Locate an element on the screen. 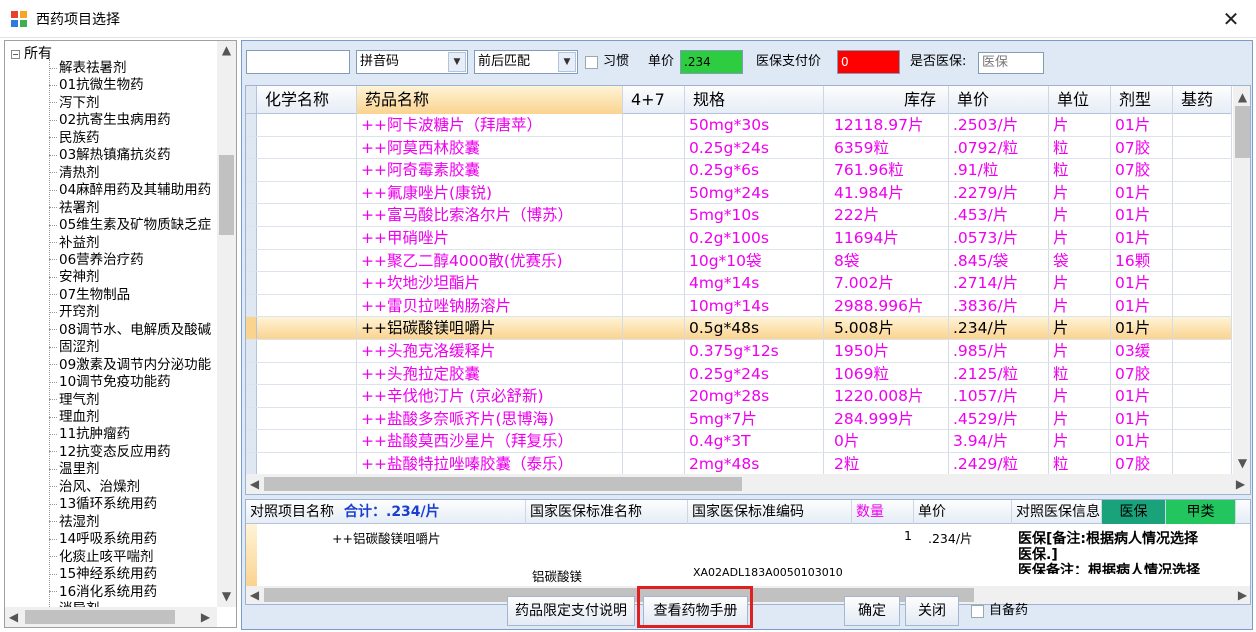 The image size is (1256, 632). table-row: ++头孢克洛缓释片 0.375g*12s 1950片 .985/片片 03缓 is located at coordinates (739, 351).